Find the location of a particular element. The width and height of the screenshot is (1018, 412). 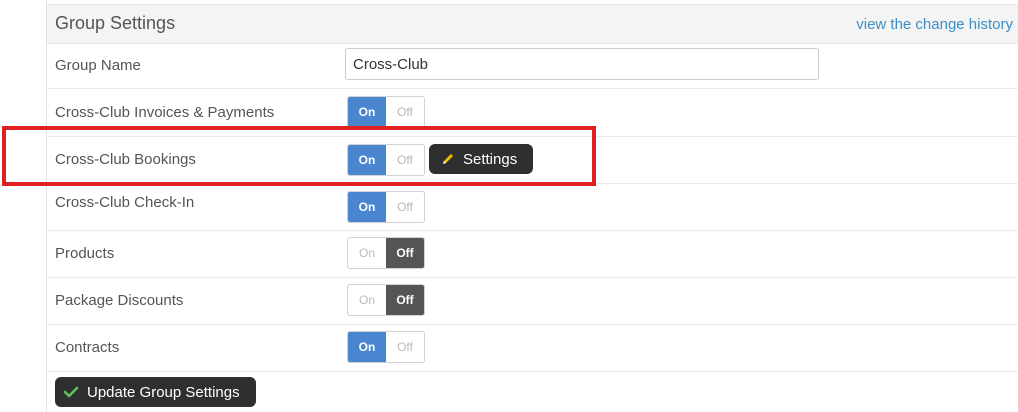

page-title: Group Settings is located at coordinates (115, 23).